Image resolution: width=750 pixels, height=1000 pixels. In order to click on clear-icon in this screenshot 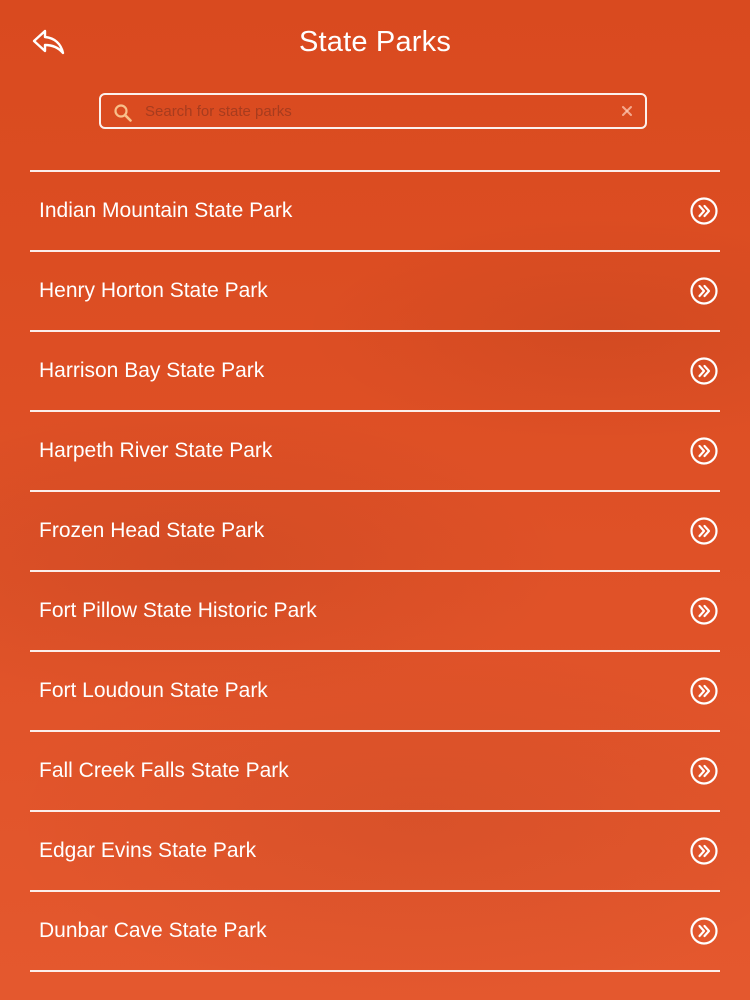, I will do `click(627, 111)`.